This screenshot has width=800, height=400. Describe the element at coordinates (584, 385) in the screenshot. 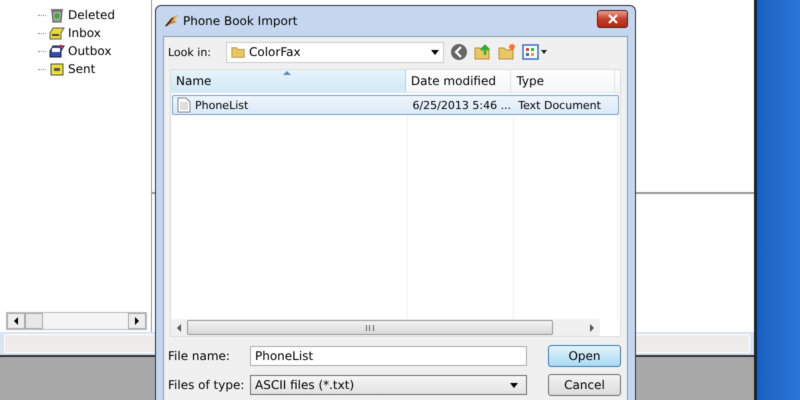

I see `cancel-button: Cancel` at that location.